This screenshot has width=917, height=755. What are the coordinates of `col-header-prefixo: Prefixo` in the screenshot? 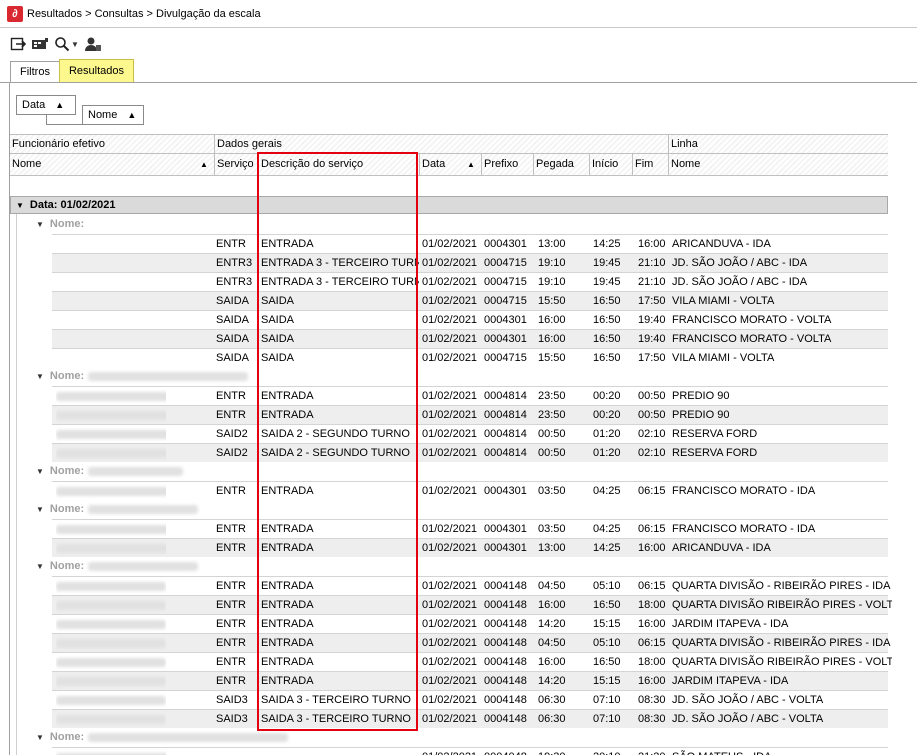 It's located at (508, 164).